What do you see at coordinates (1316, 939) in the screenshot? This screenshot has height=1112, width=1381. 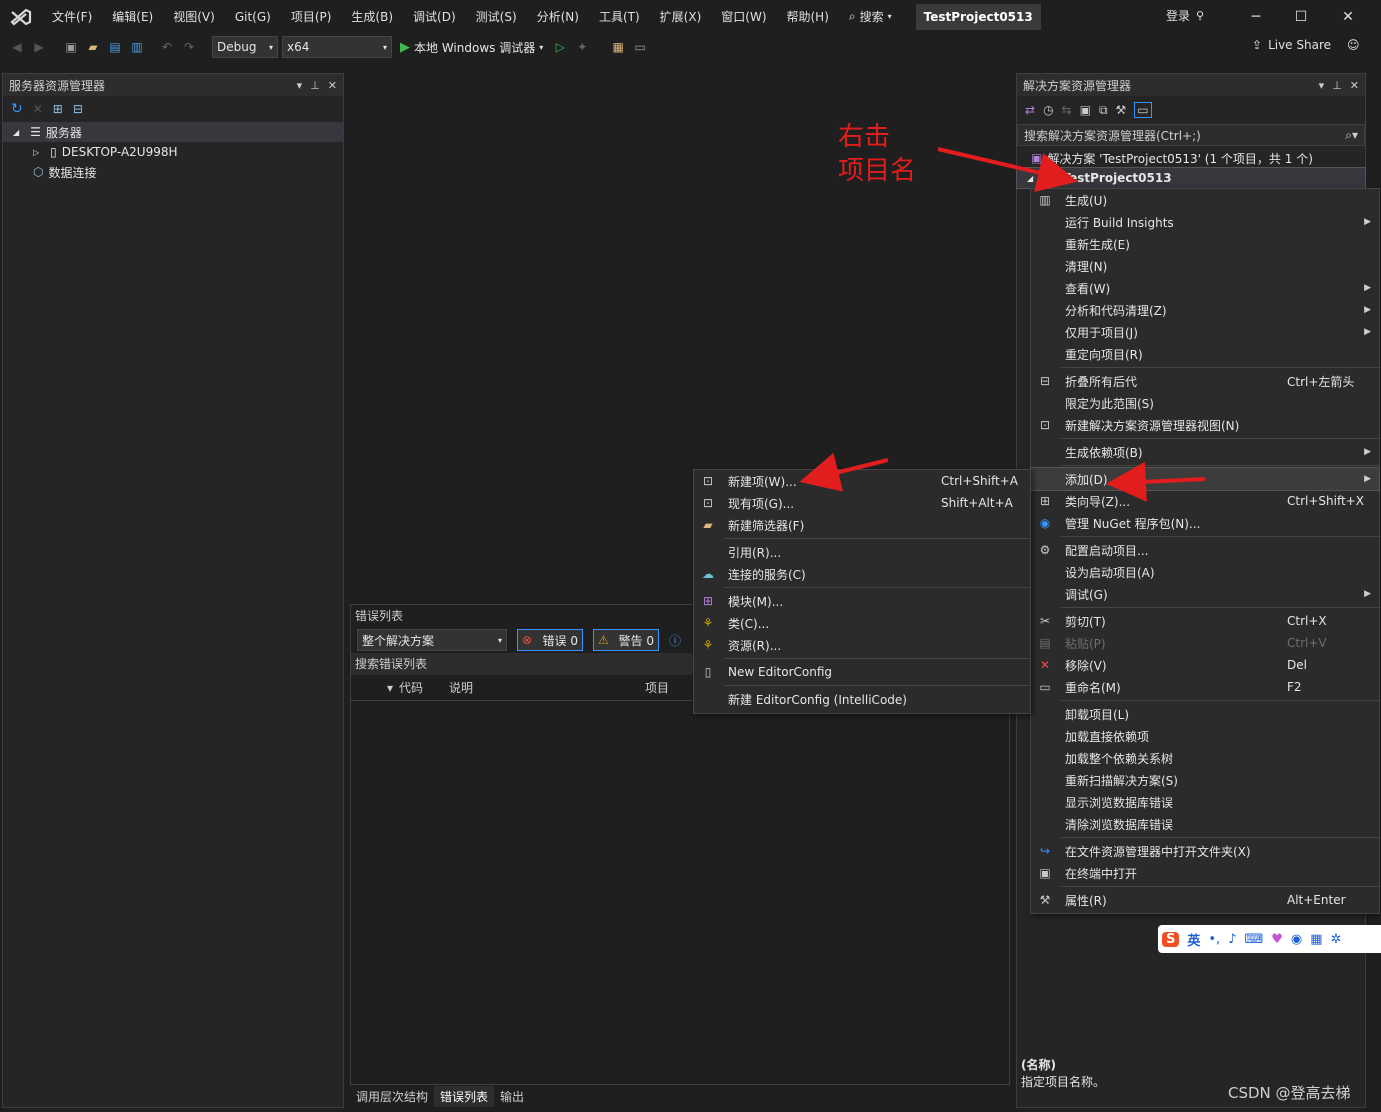 I see `apps-icon: ▦` at bounding box center [1316, 939].